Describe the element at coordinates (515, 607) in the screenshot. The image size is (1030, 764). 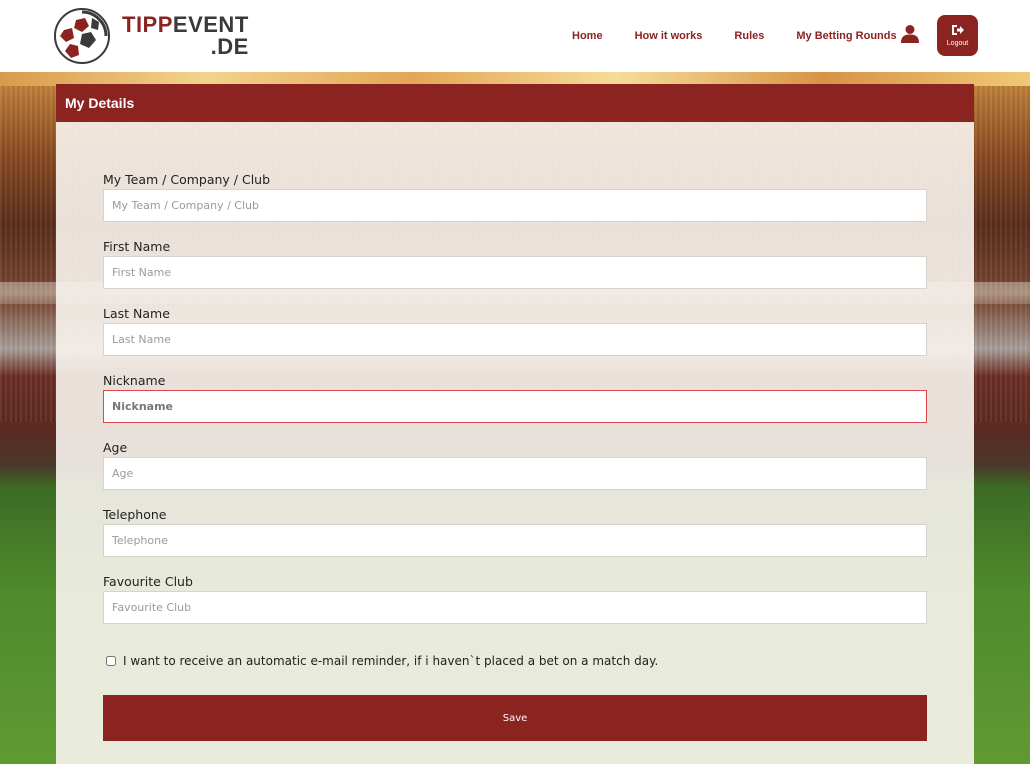
I see `favourite-club-input` at that location.